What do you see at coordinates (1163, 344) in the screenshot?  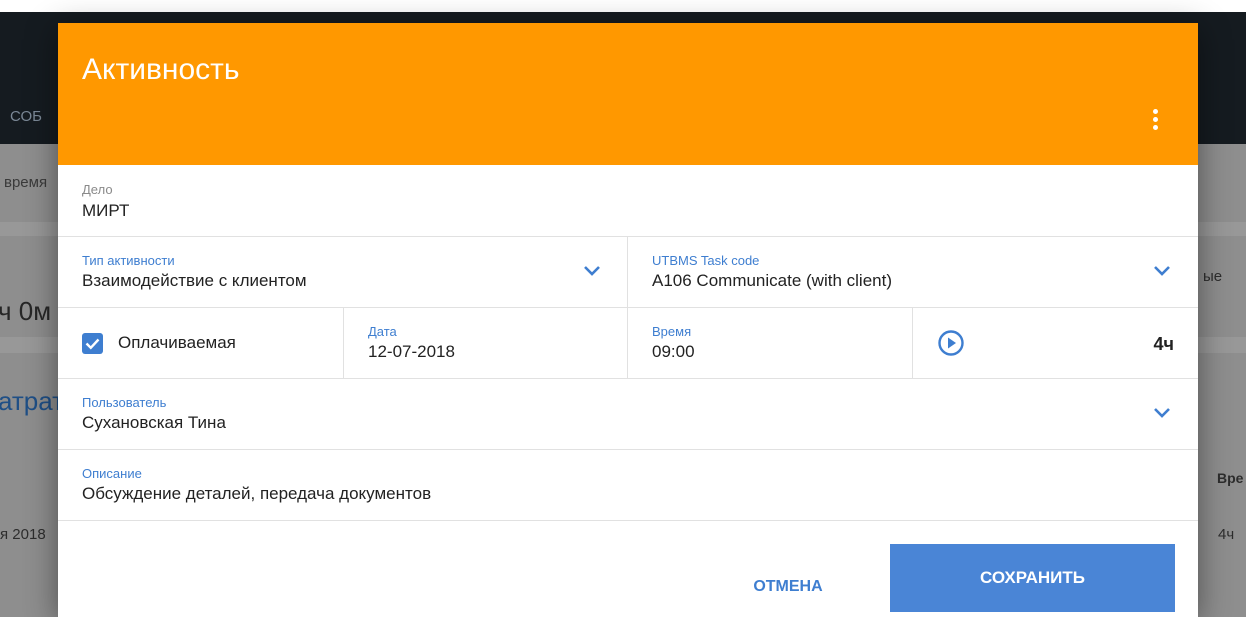 I see `duration-value: 4ч` at bounding box center [1163, 344].